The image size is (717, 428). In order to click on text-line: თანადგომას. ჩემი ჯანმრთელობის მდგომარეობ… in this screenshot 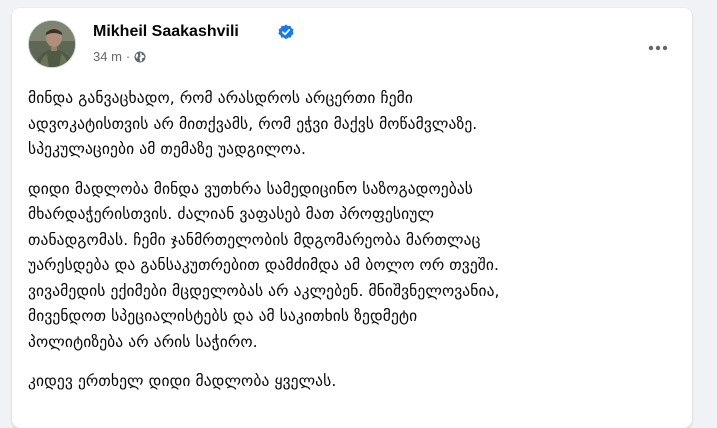, I will do `click(254, 239)`.